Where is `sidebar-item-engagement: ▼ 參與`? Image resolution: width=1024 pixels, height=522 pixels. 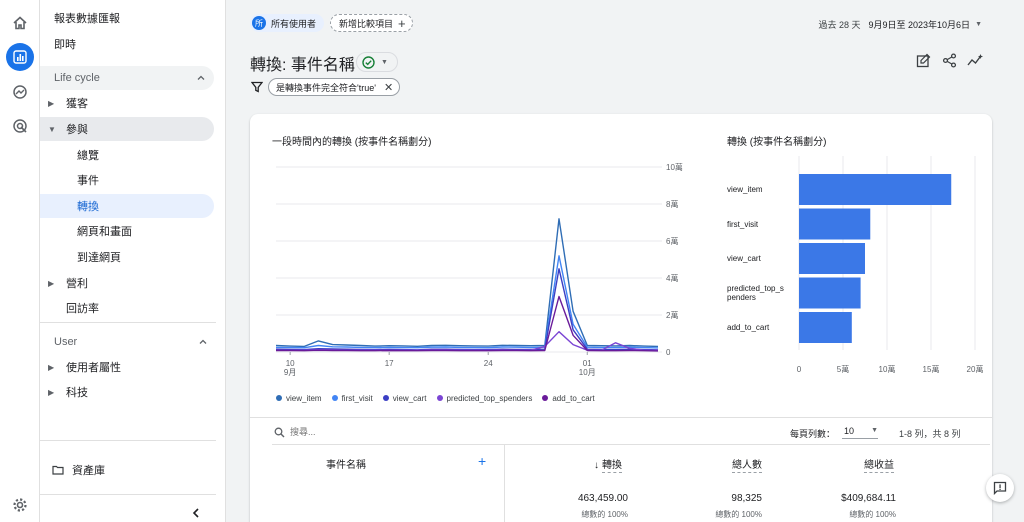
sidebar-item-engagement: ▼ 參與 is located at coordinates (127, 129).